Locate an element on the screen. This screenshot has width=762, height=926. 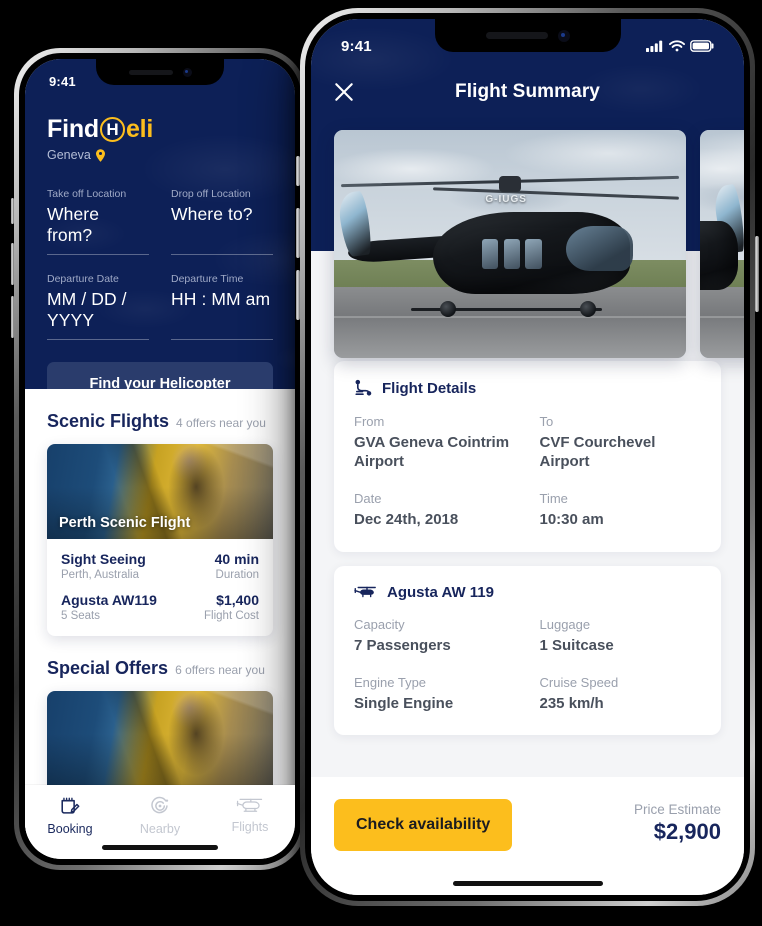
offer-duration-label: Duration is located at coordinates (237, 575).